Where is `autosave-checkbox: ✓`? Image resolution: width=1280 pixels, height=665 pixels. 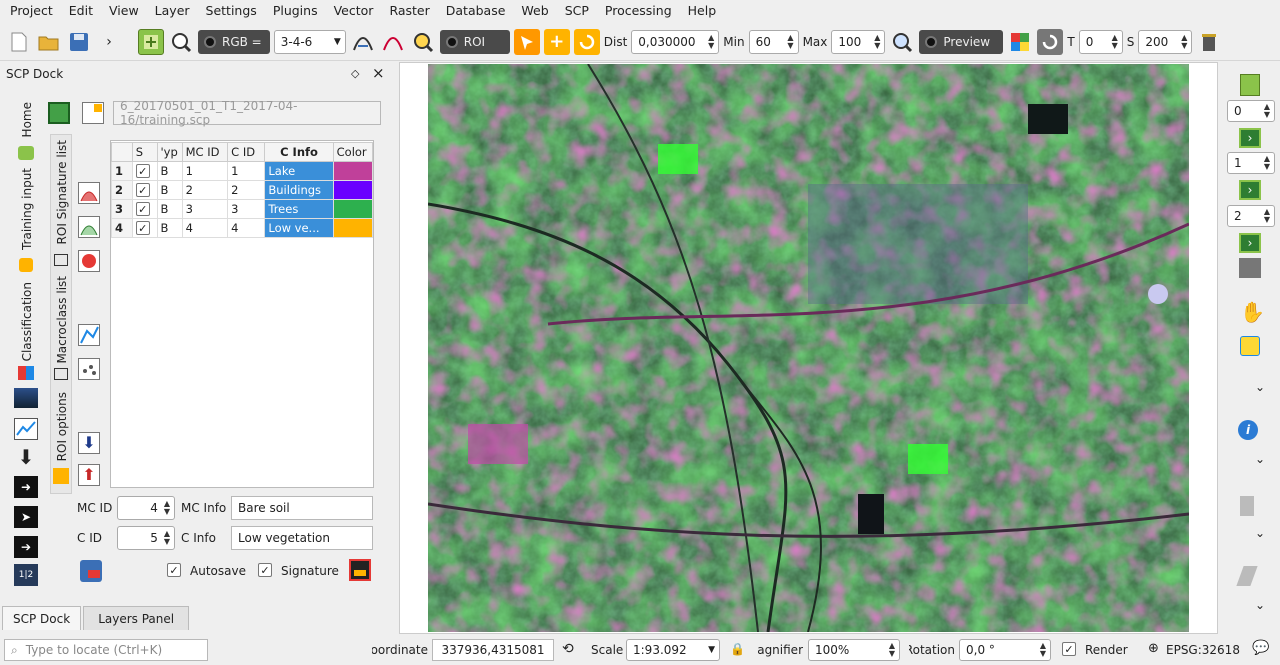
autosave-checkbox: ✓ is located at coordinates (174, 570).